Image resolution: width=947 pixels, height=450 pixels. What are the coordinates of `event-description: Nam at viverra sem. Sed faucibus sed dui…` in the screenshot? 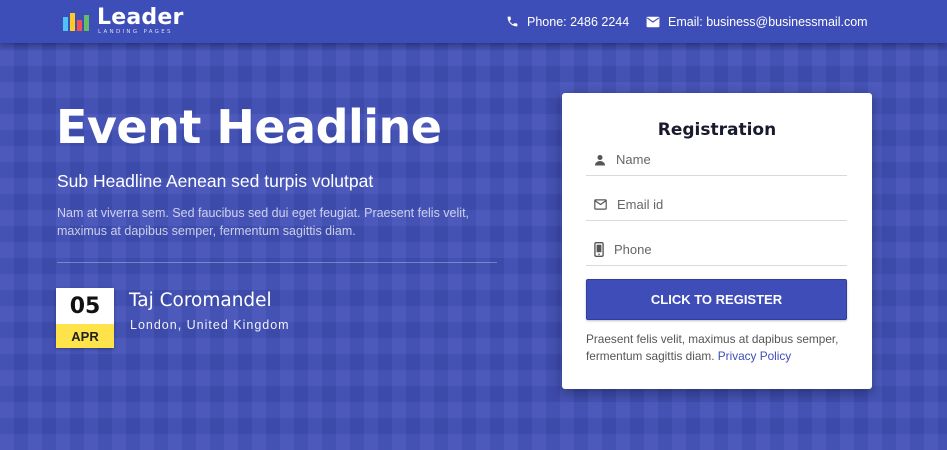 It's located at (263, 222).